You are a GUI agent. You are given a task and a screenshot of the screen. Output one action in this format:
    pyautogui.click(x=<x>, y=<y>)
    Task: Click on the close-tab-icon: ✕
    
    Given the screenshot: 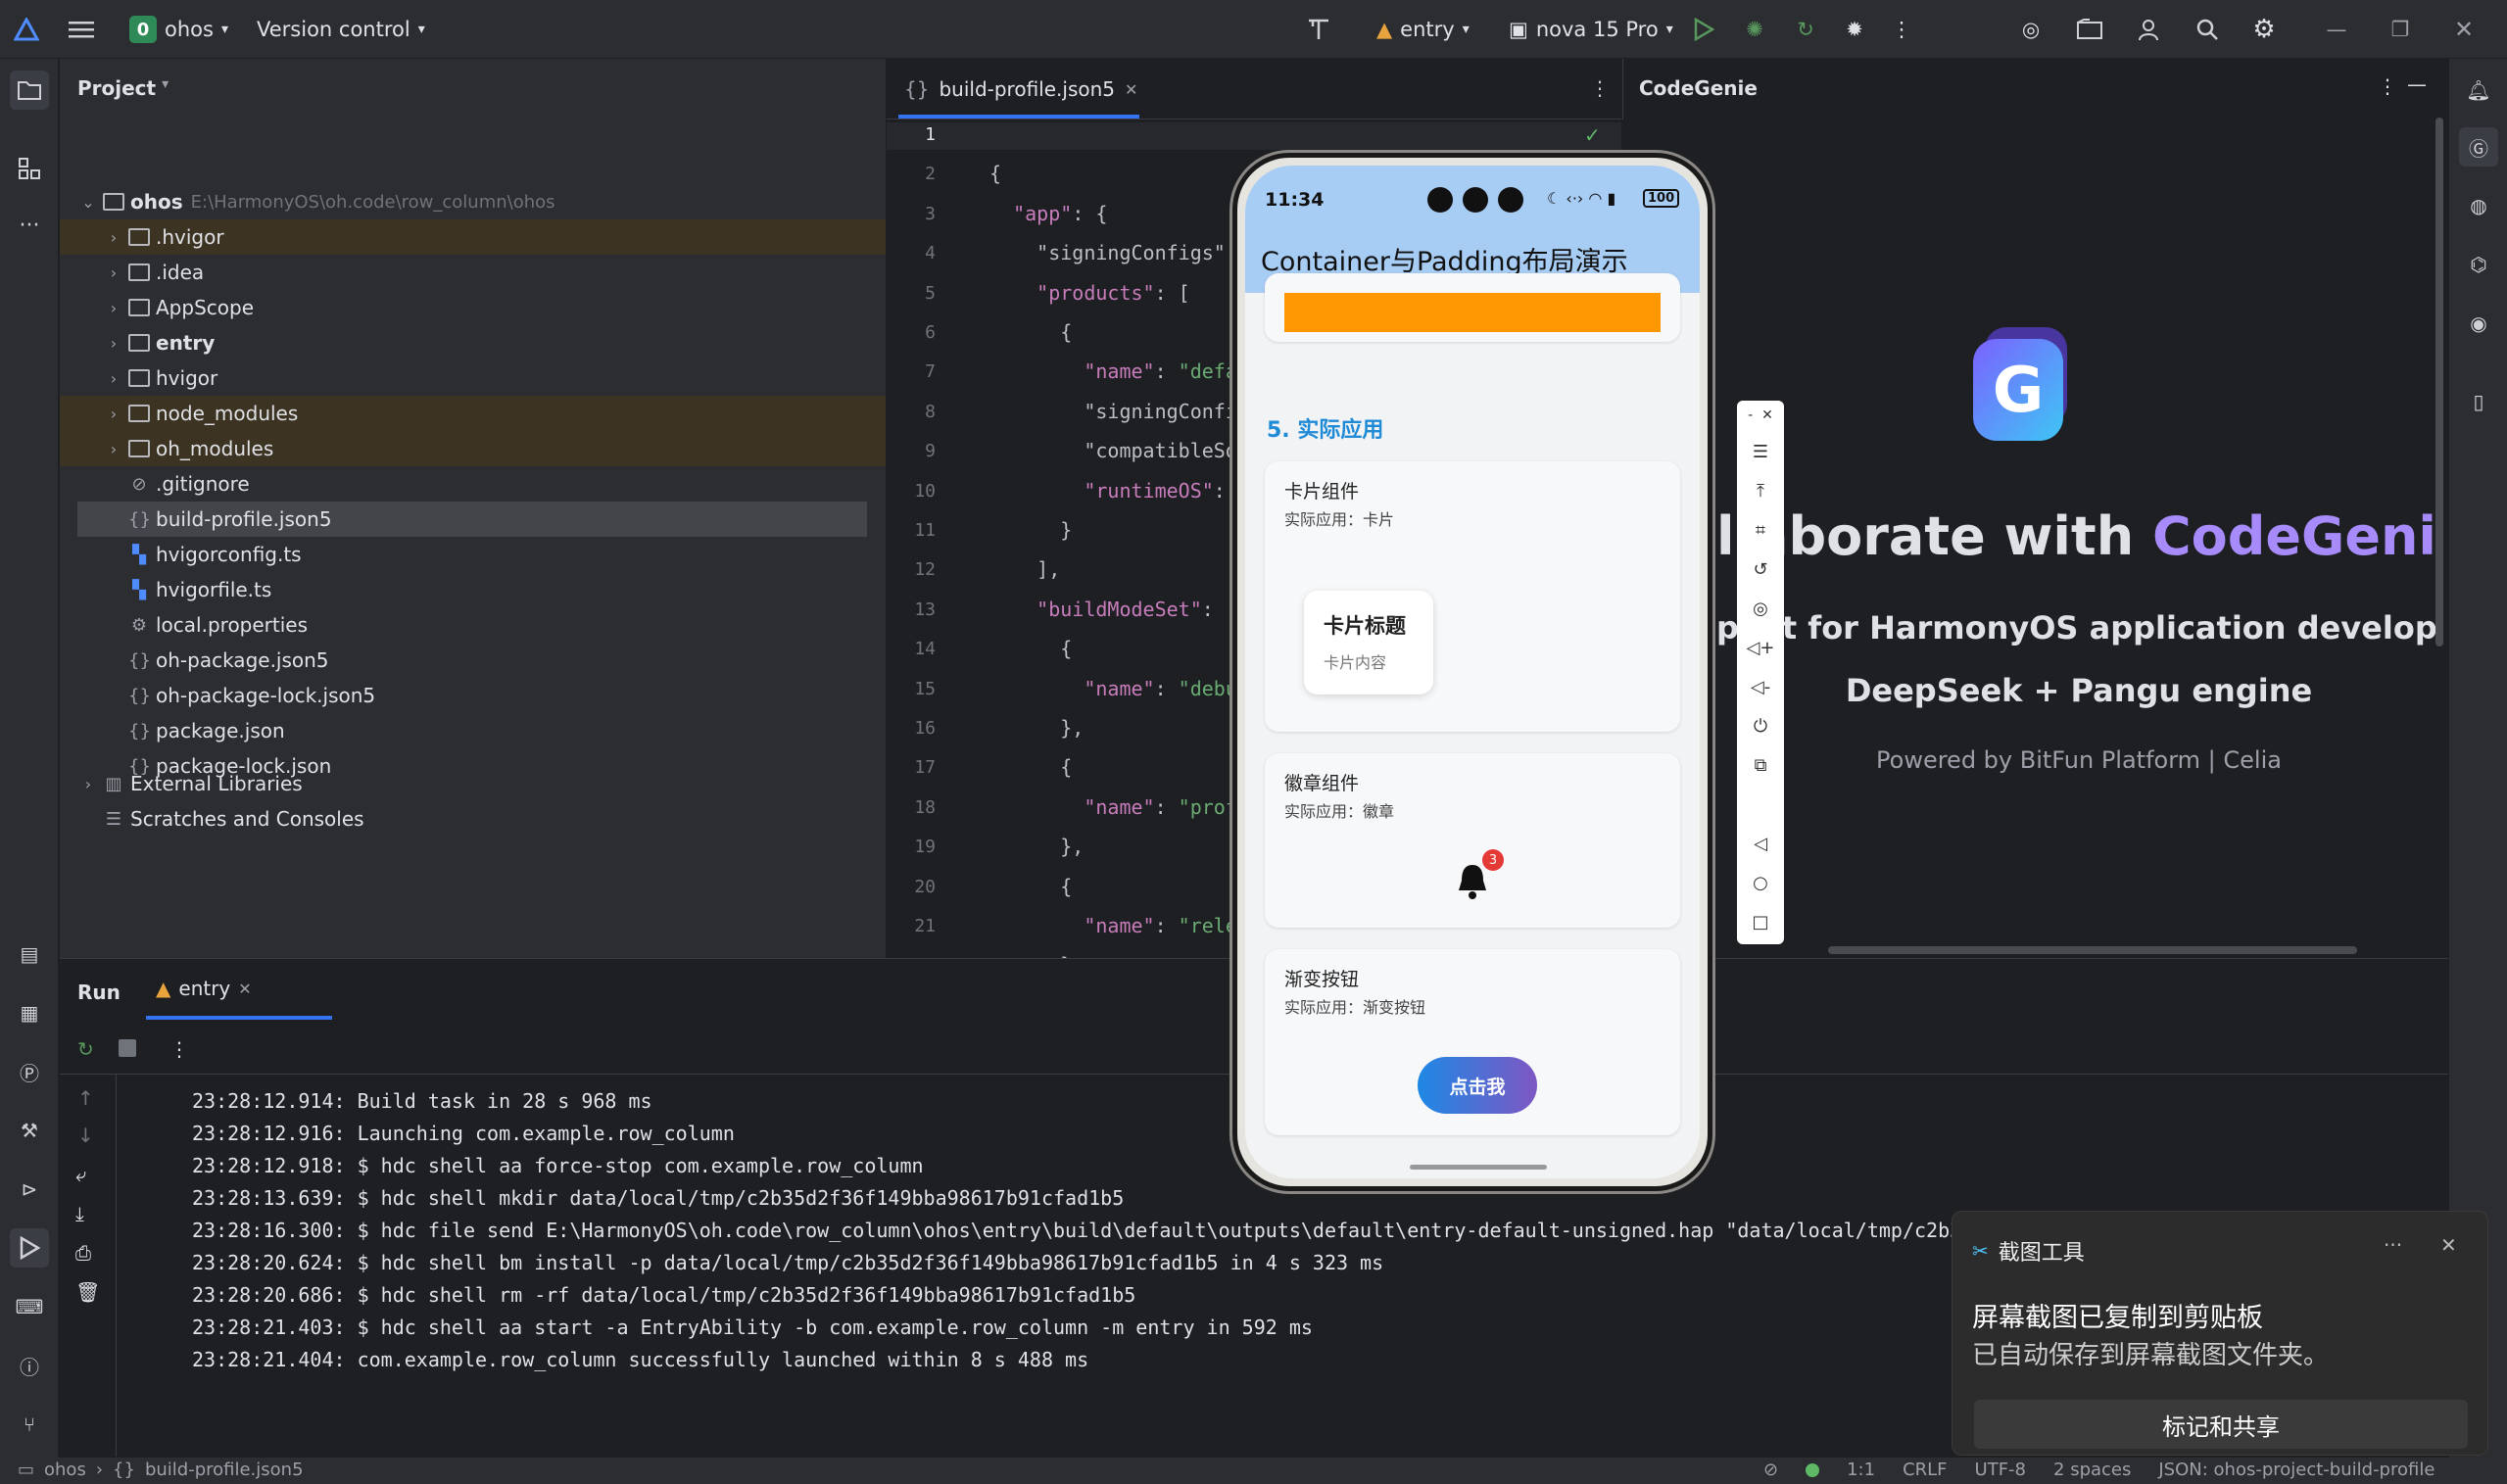 What is the action you would take?
    pyautogui.click(x=1131, y=89)
    